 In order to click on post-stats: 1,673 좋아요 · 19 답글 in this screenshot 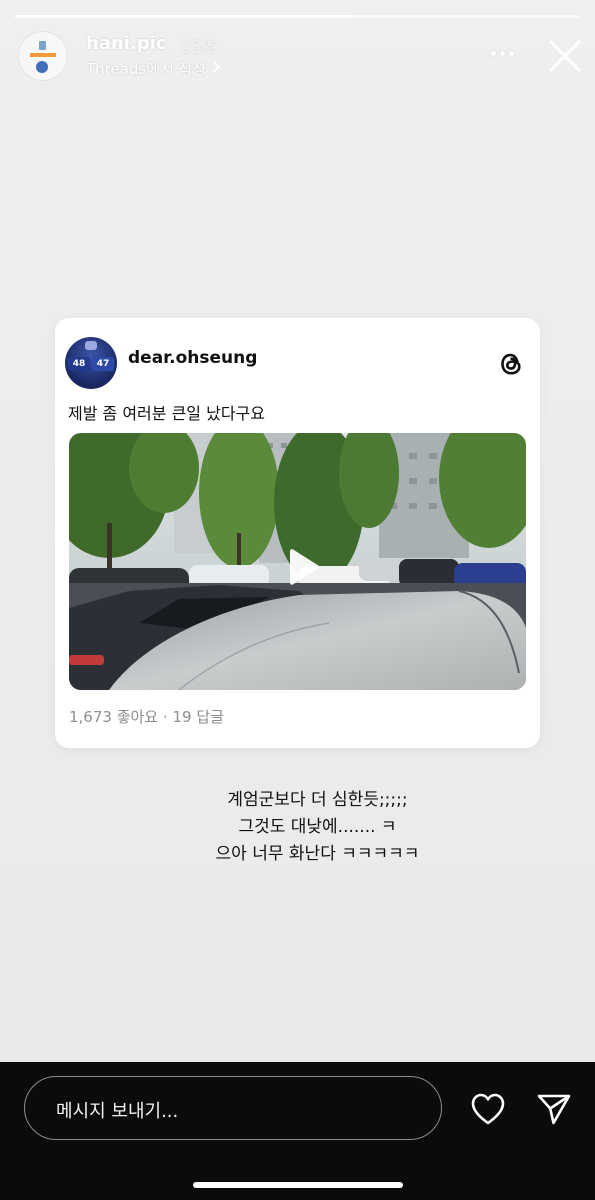, I will do `click(146, 716)`.